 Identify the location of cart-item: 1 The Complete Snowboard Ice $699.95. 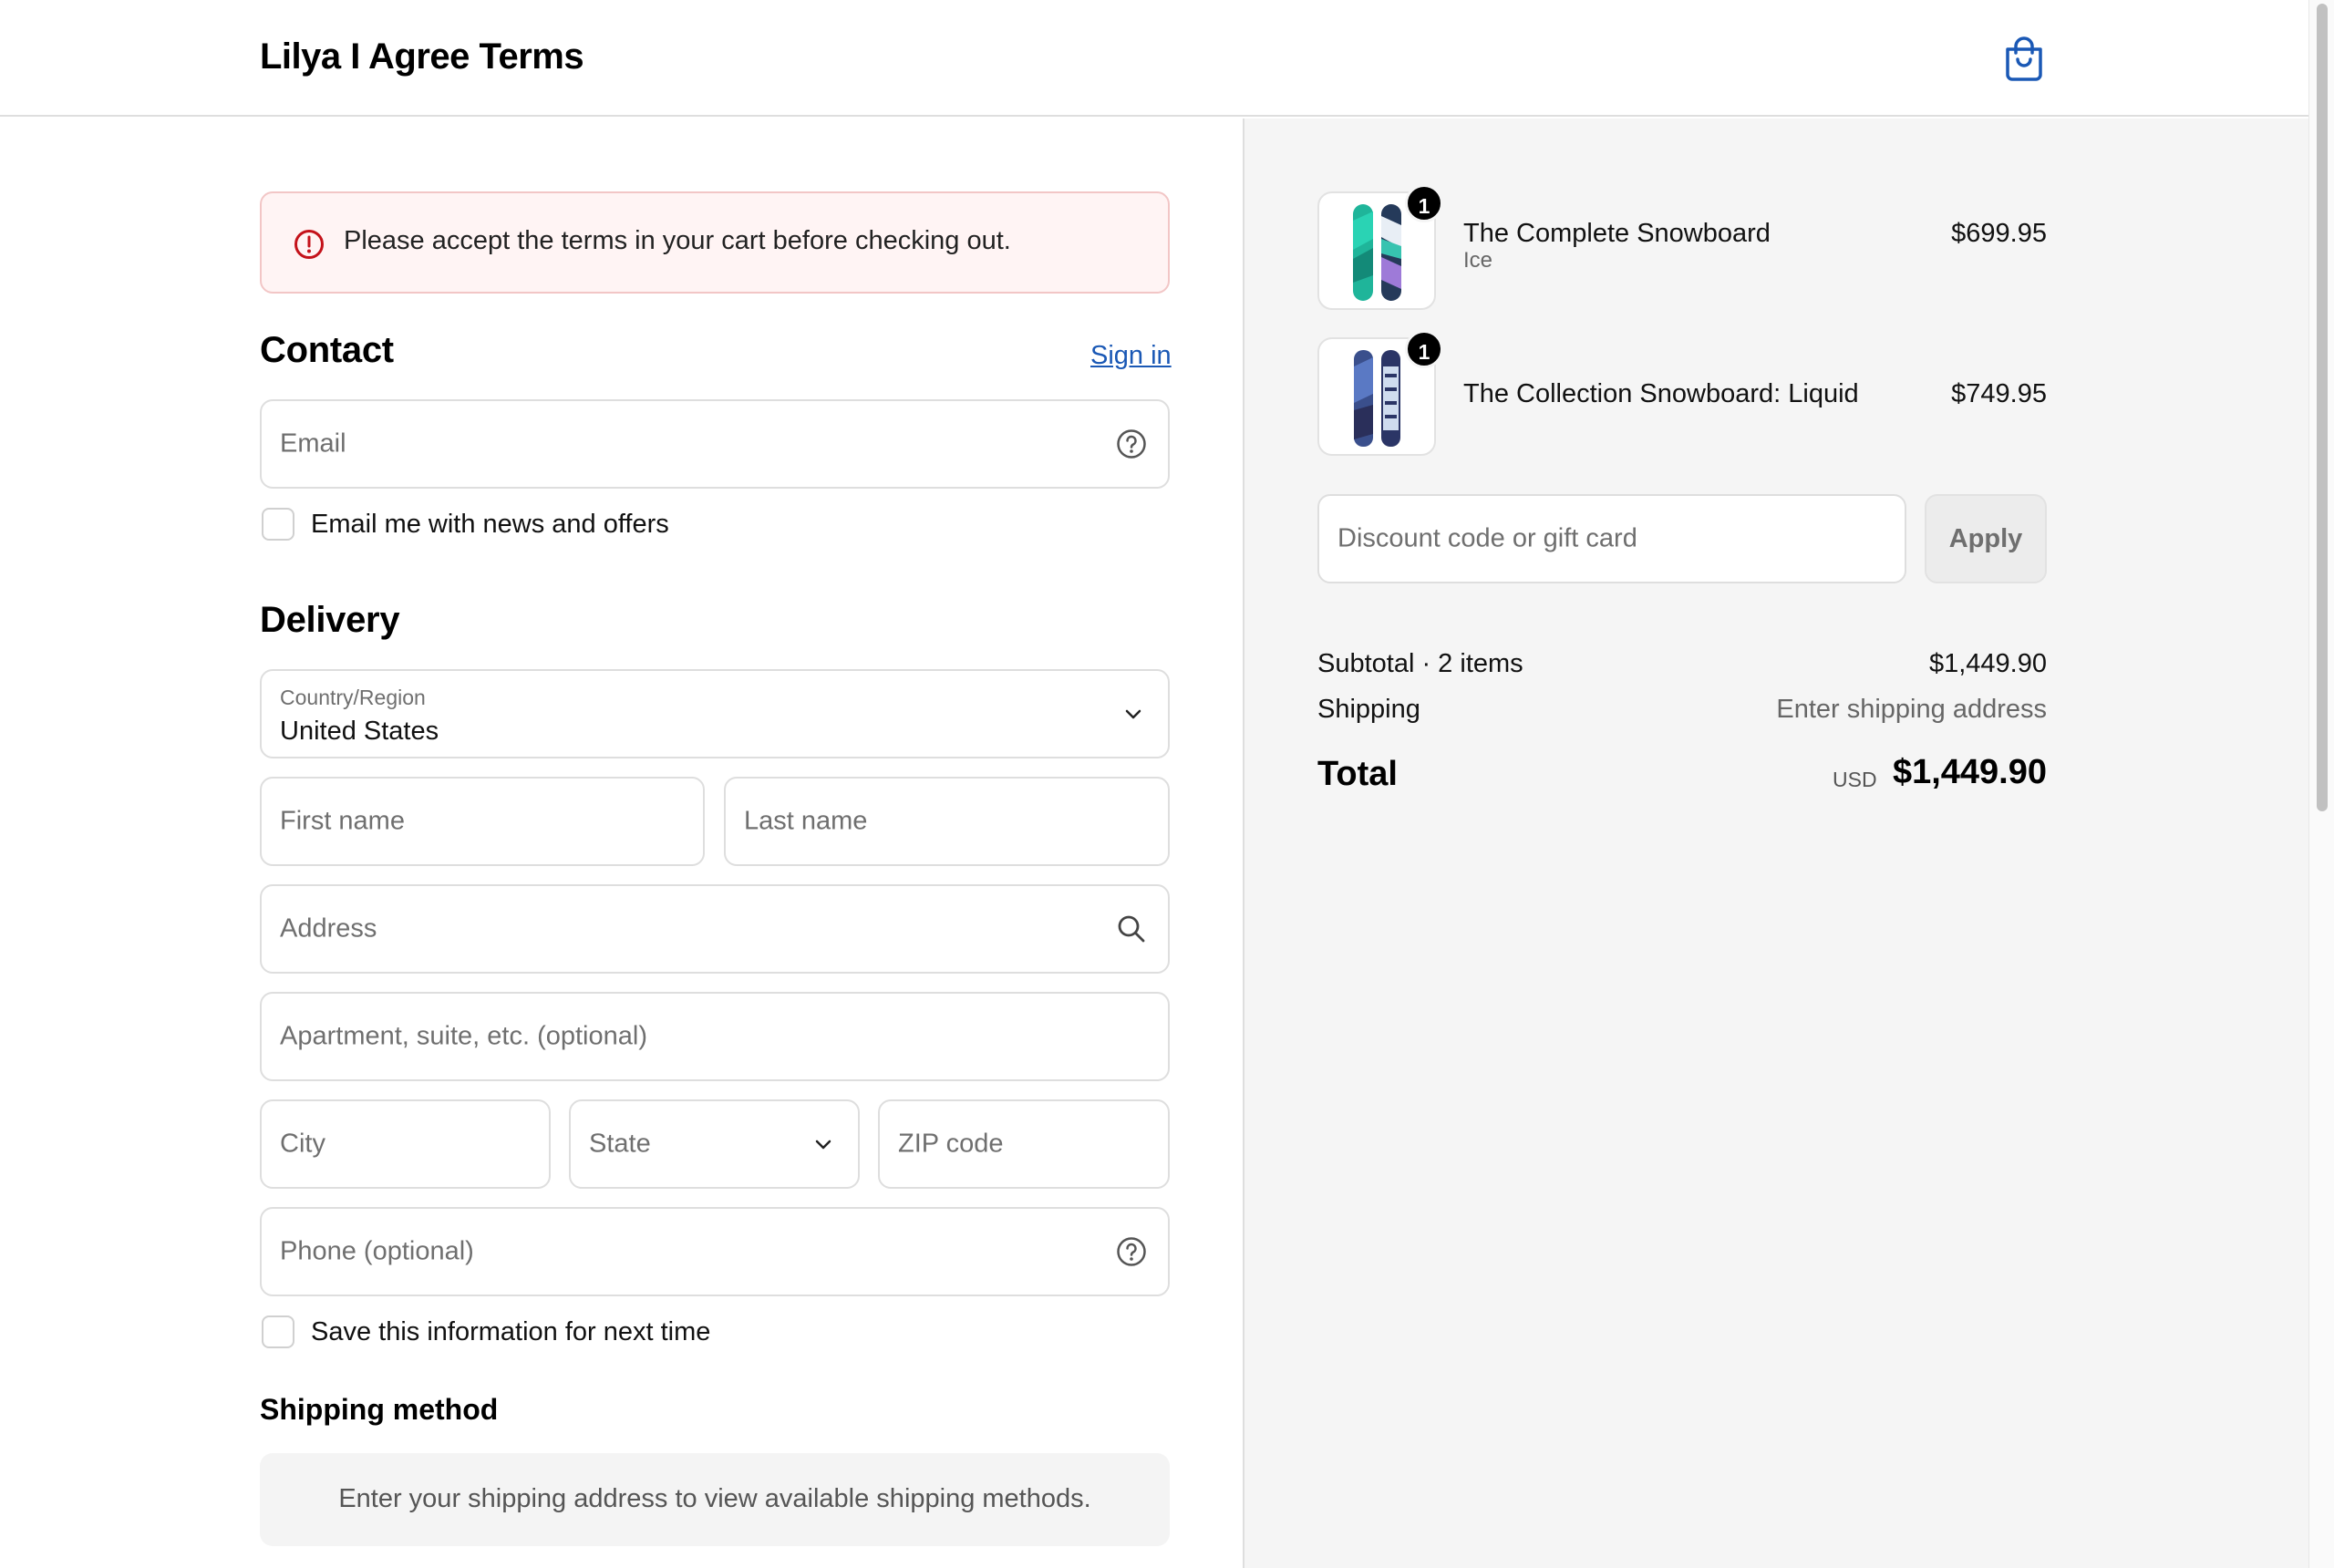
(1682, 247).